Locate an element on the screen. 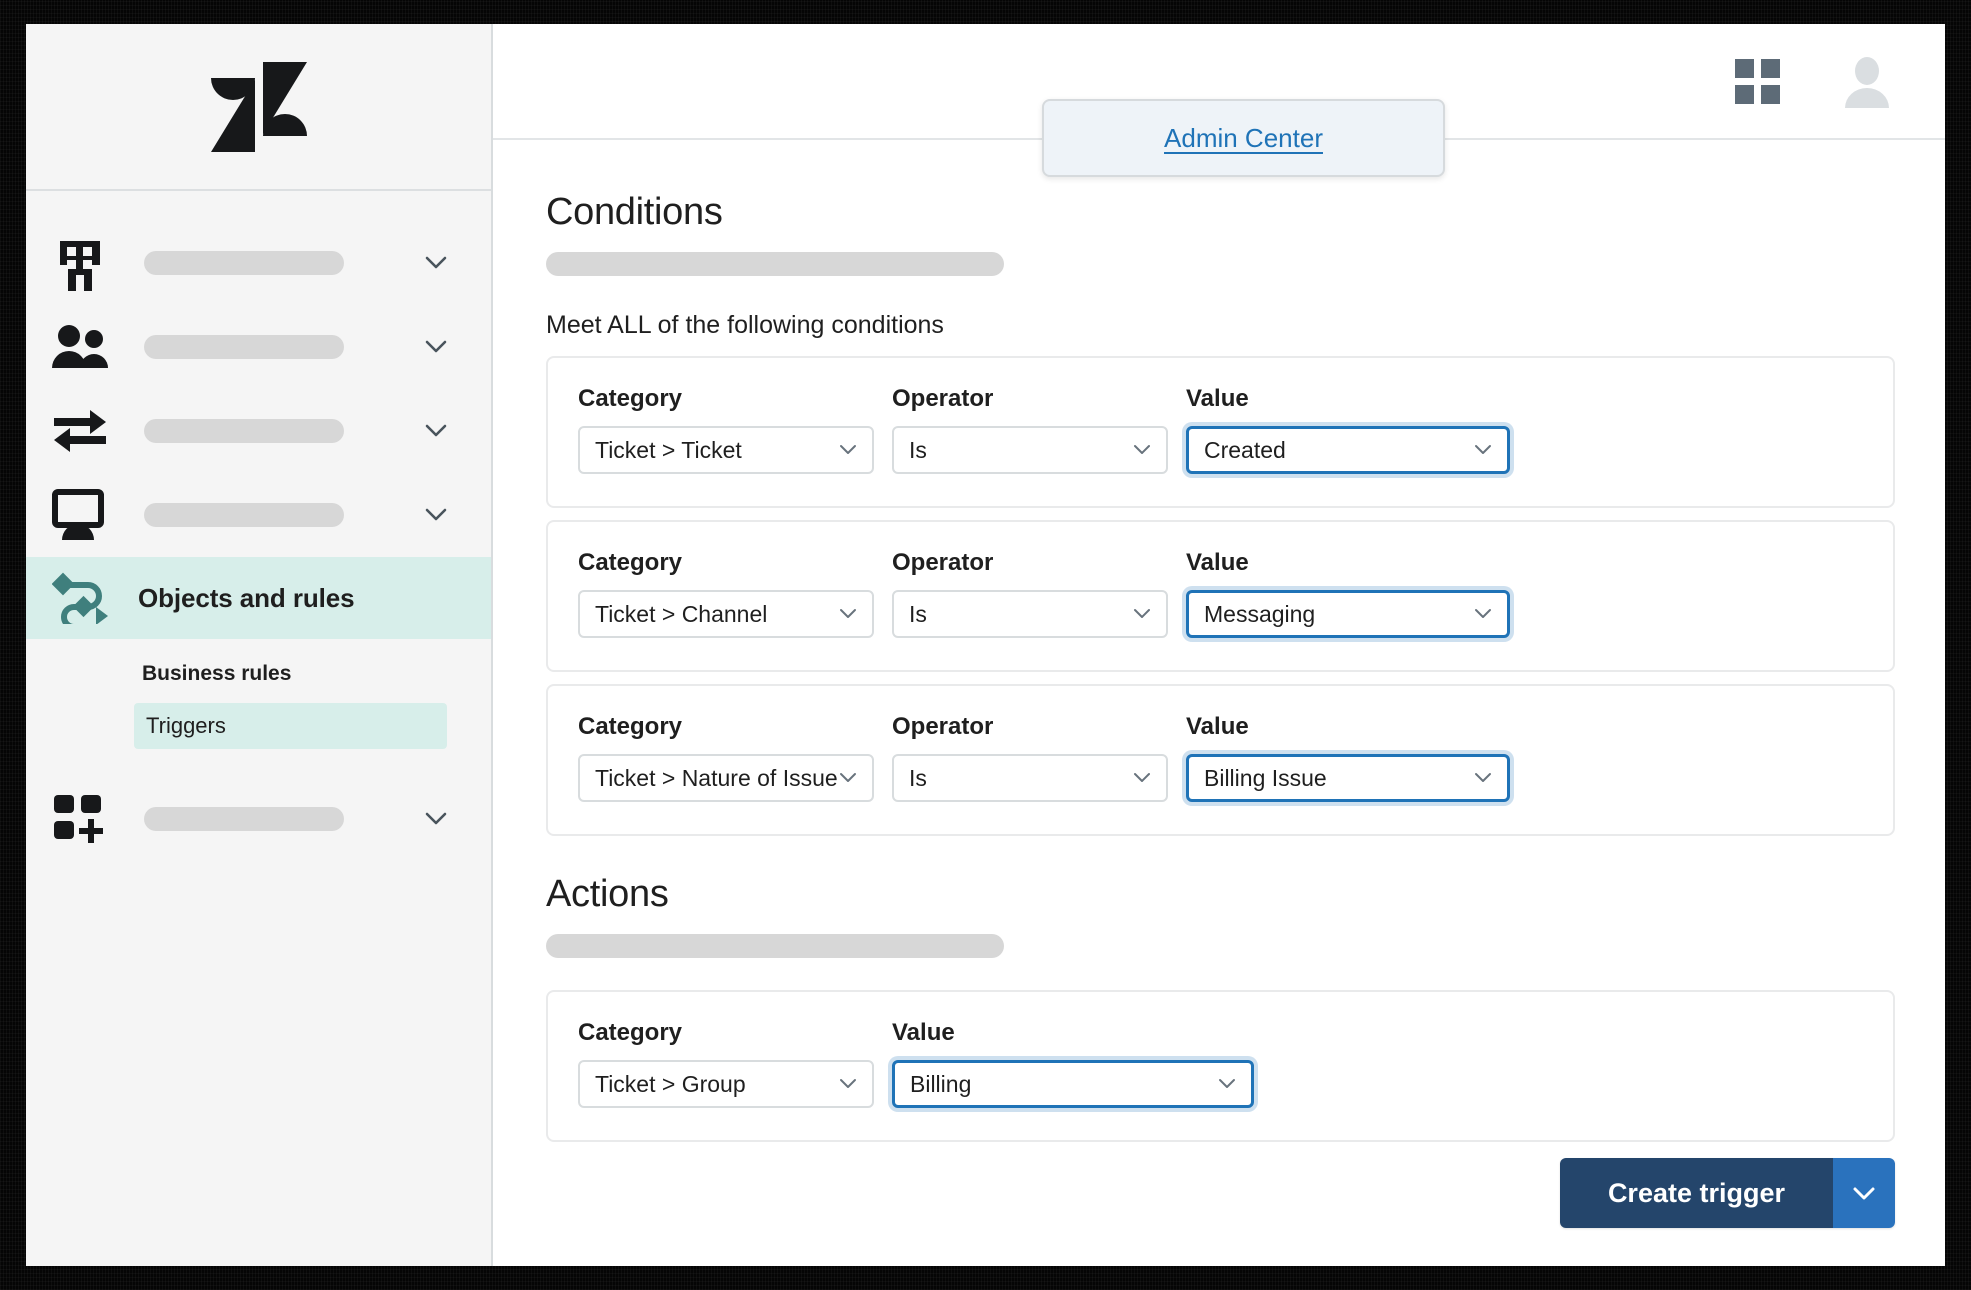 This screenshot has height=1290, width=1971. sidebar-item-apps is located at coordinates (258, 819).